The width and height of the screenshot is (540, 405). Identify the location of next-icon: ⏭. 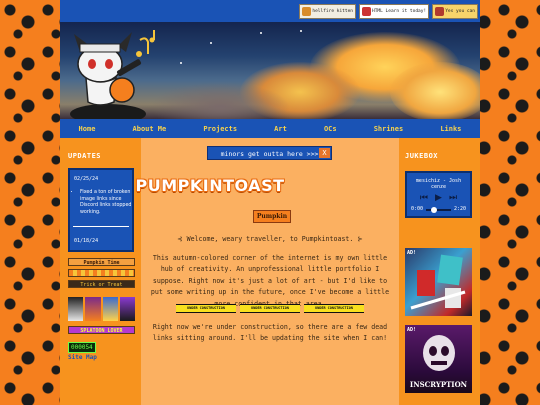
(453, 198).